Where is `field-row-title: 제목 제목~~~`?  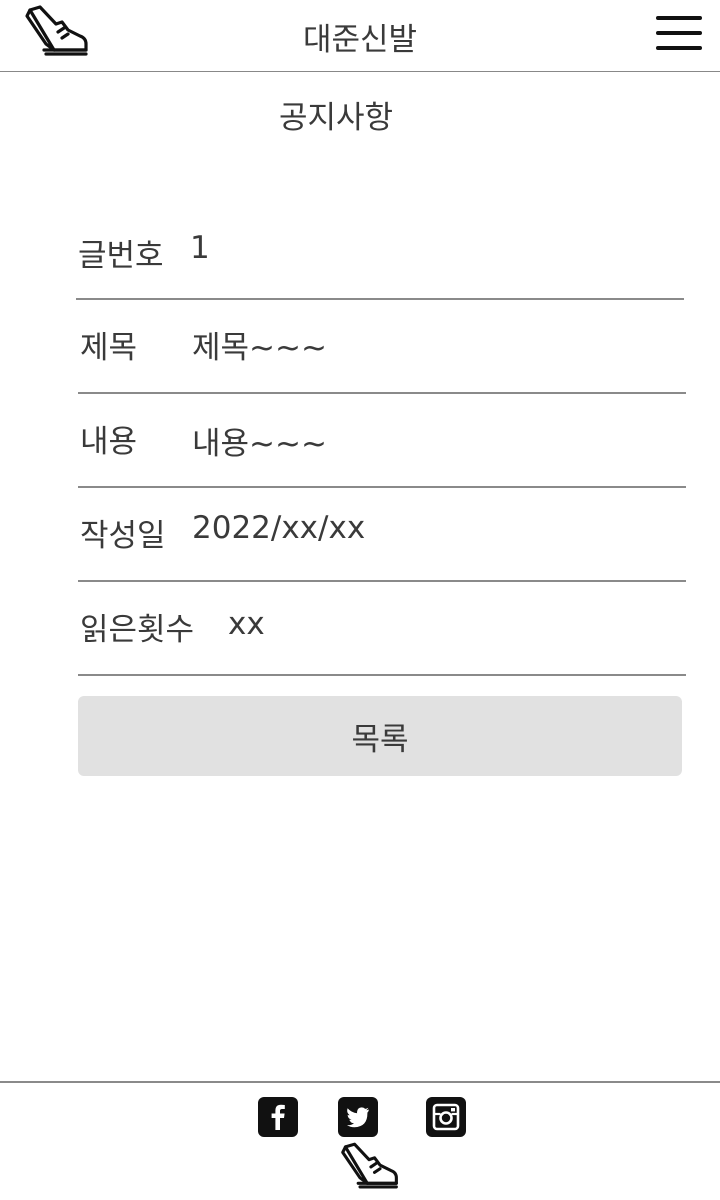 field-row-title: 제목 제목~~~ is located at coordinates (382, 347).